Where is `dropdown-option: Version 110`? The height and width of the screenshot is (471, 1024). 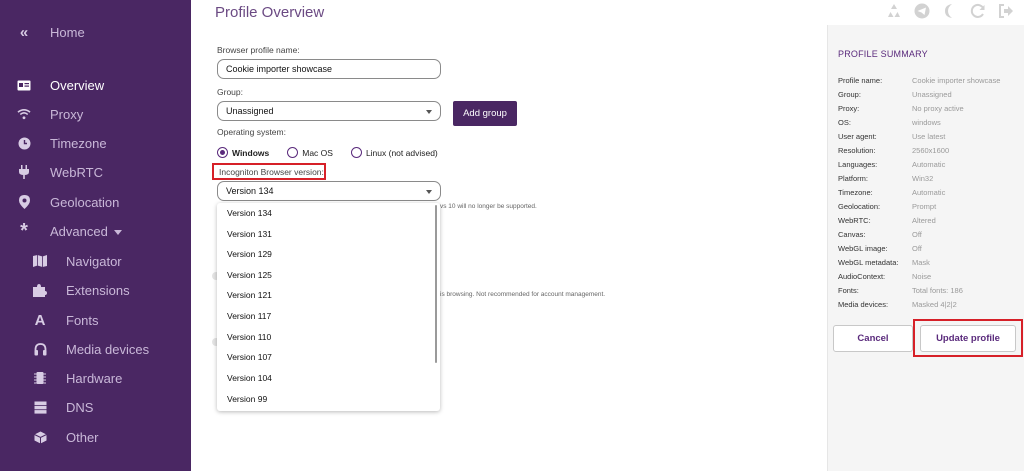
dropdown-option: Version 110 is located at coordinates (326, 337).